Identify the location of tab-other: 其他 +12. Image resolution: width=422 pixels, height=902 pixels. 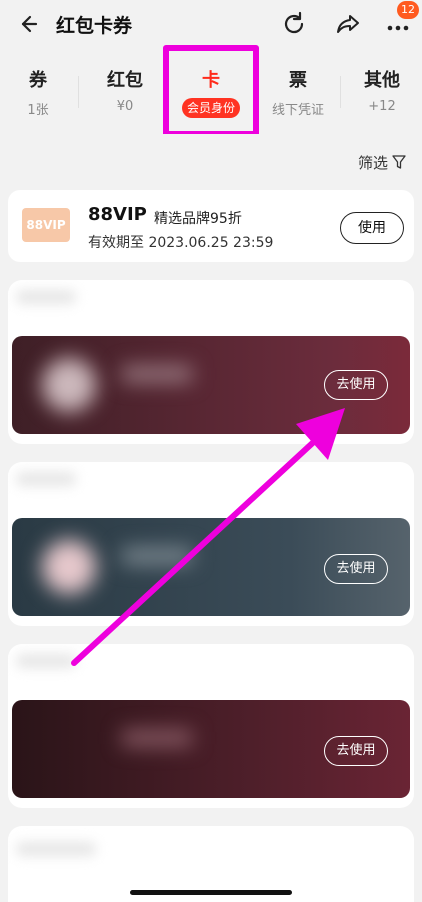
(382, 90).